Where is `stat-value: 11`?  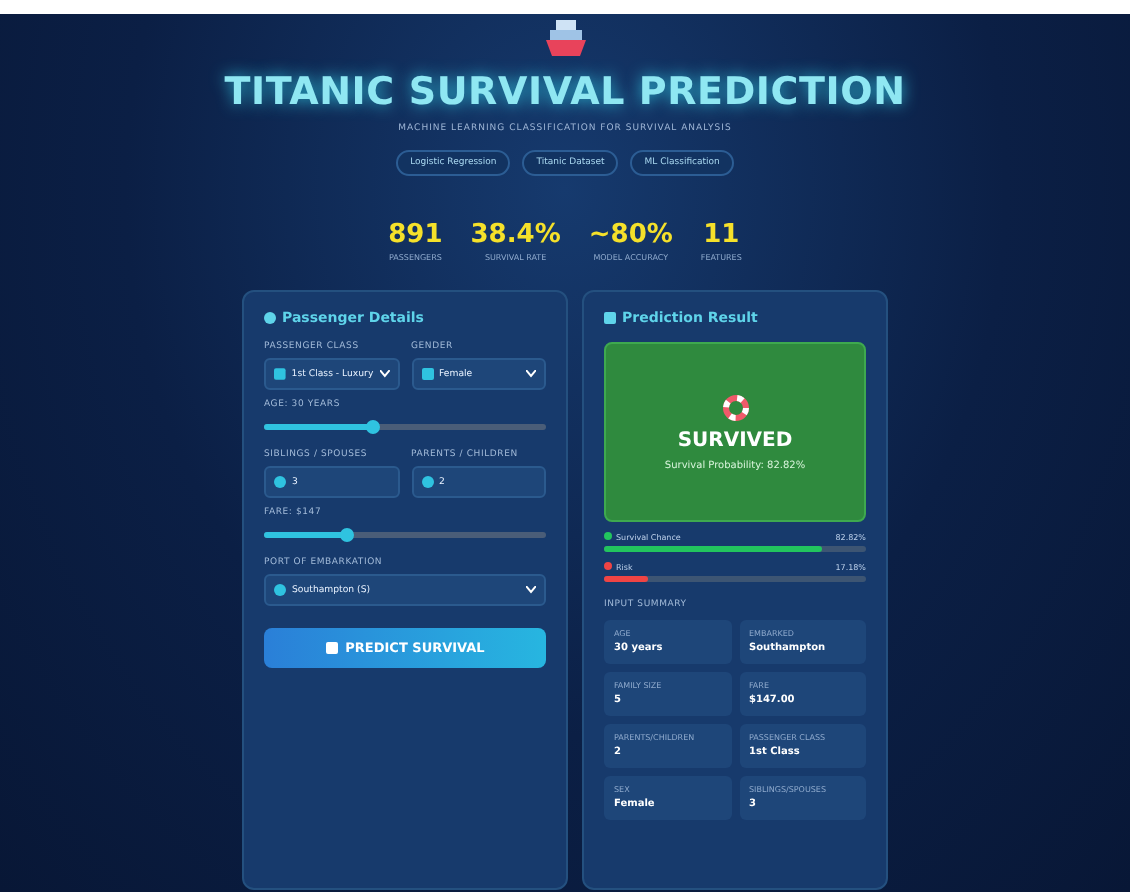 stat-value: 11 is located at coordinates (721, 235).